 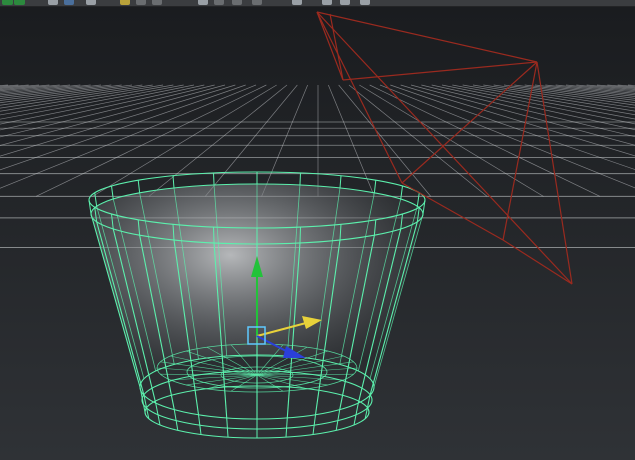 What do you see at coordinates (157, 2) in the screenshot?
I see `snap-point-button` at bounding box center [157, 2].